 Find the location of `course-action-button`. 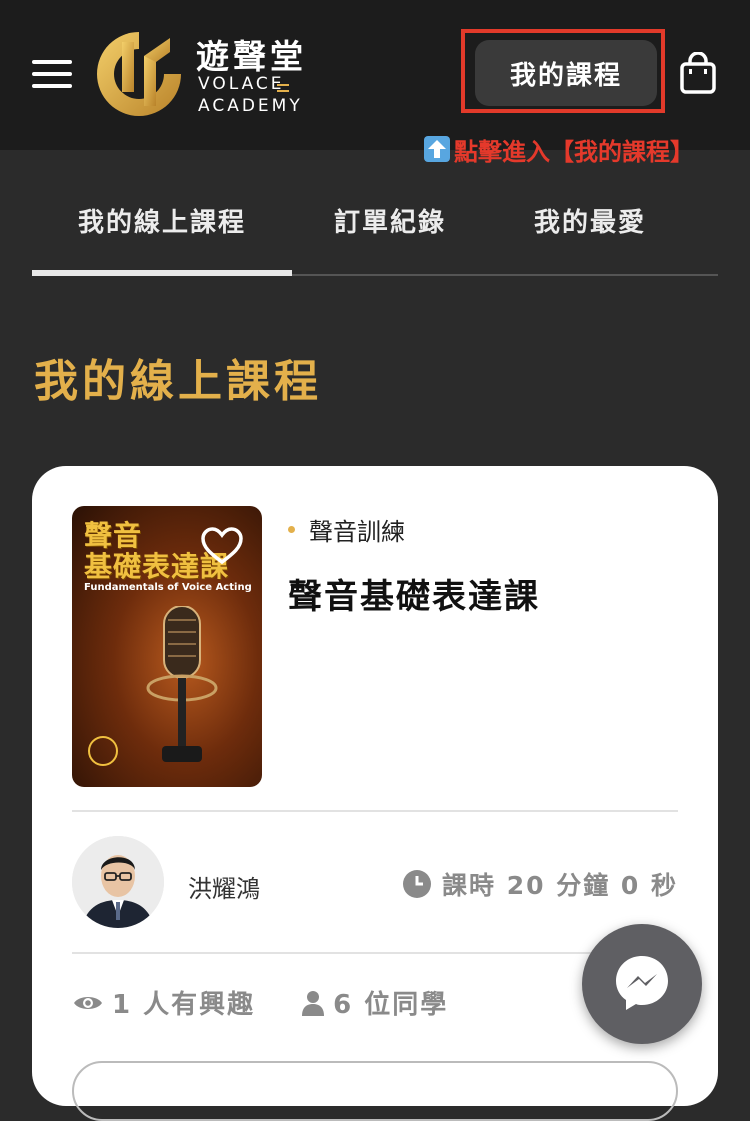

course-action-button is located at coordinates (375, 1091).